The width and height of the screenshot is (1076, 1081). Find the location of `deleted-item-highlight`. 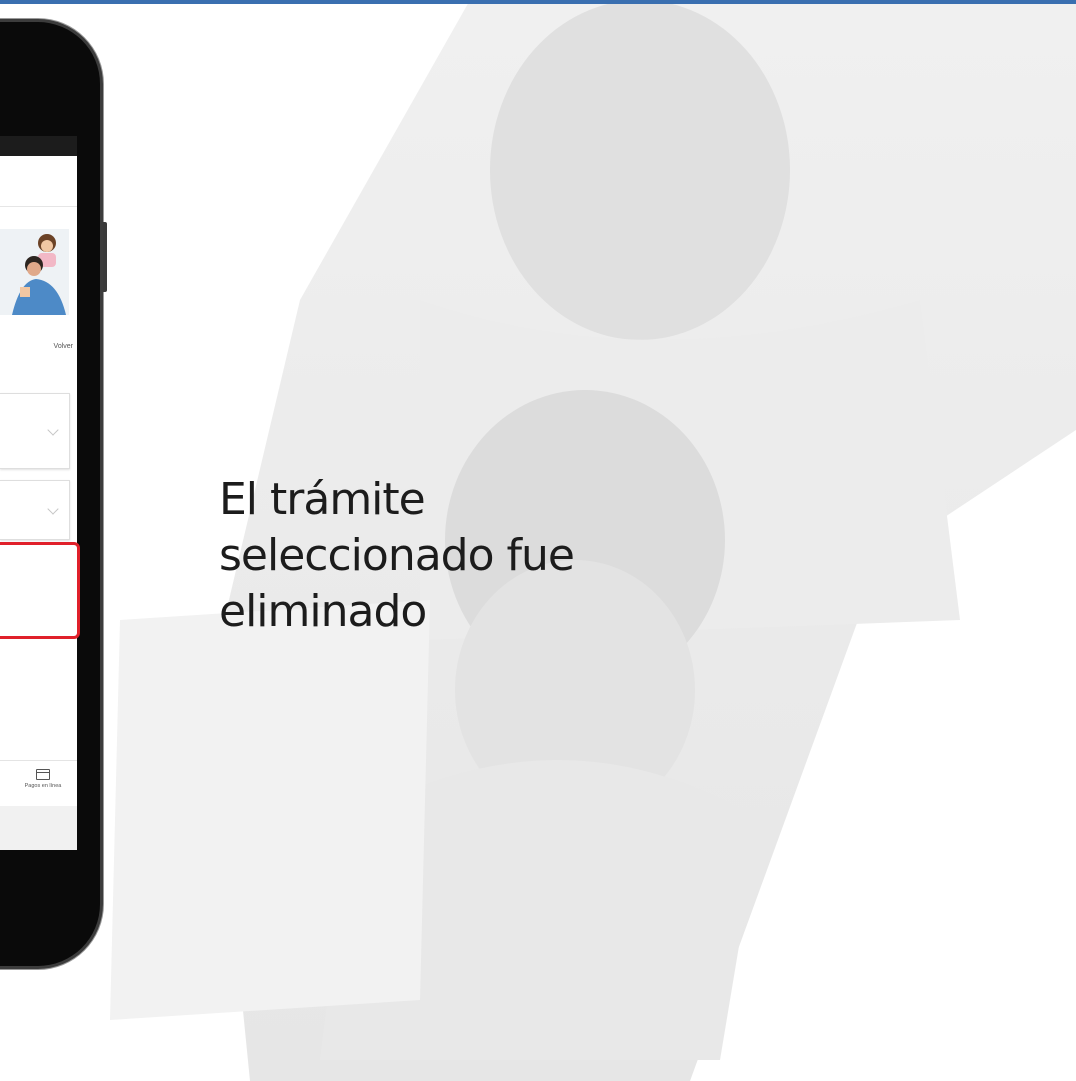

deleted-item-highlight is located at coordinates (40, 590).